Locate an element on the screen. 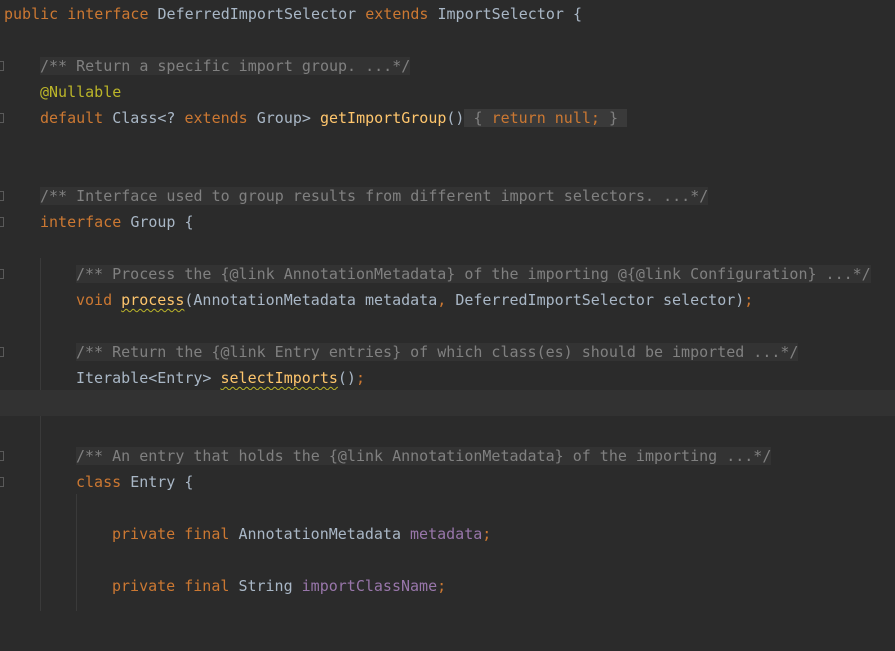  method-name-get-import-group: getImportGroup is located at coordinates (383, 118).